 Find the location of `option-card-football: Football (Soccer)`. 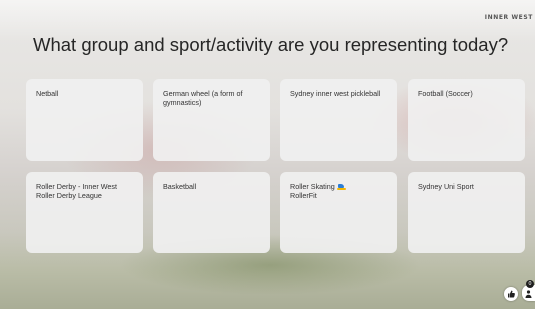

option-card-football: Football (Soccer) is located at coordinates (466, 120).